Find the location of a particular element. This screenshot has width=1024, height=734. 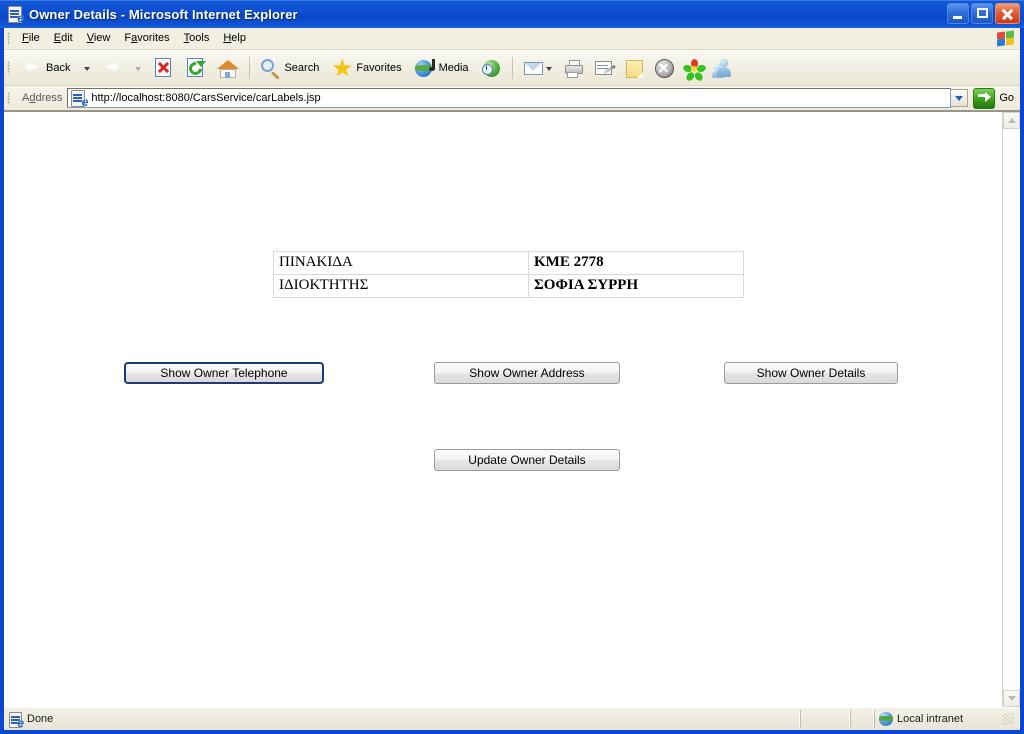

security-zone-label: Local intranet is located at coordinates (930, 719).